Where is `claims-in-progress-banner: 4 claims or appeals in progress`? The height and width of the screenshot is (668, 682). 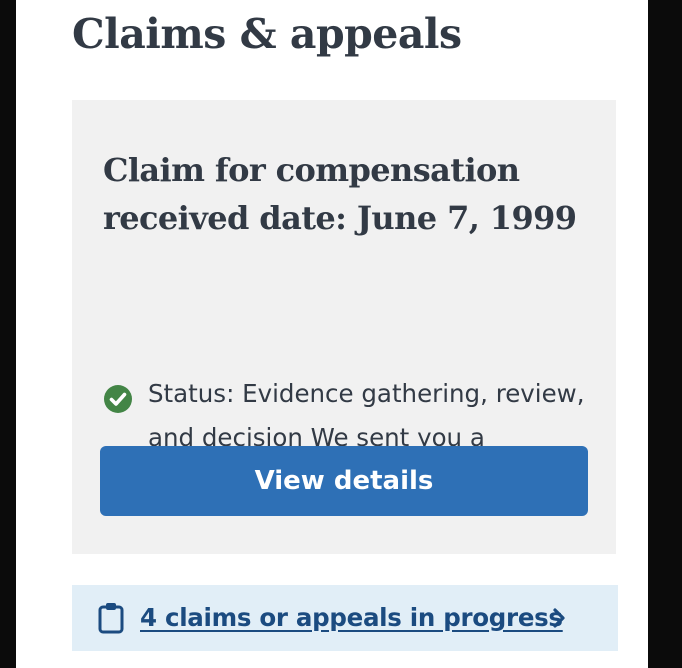
claims-in-progress-banner: 4 claims or appeals in progress is located at coordinates (345, 618).